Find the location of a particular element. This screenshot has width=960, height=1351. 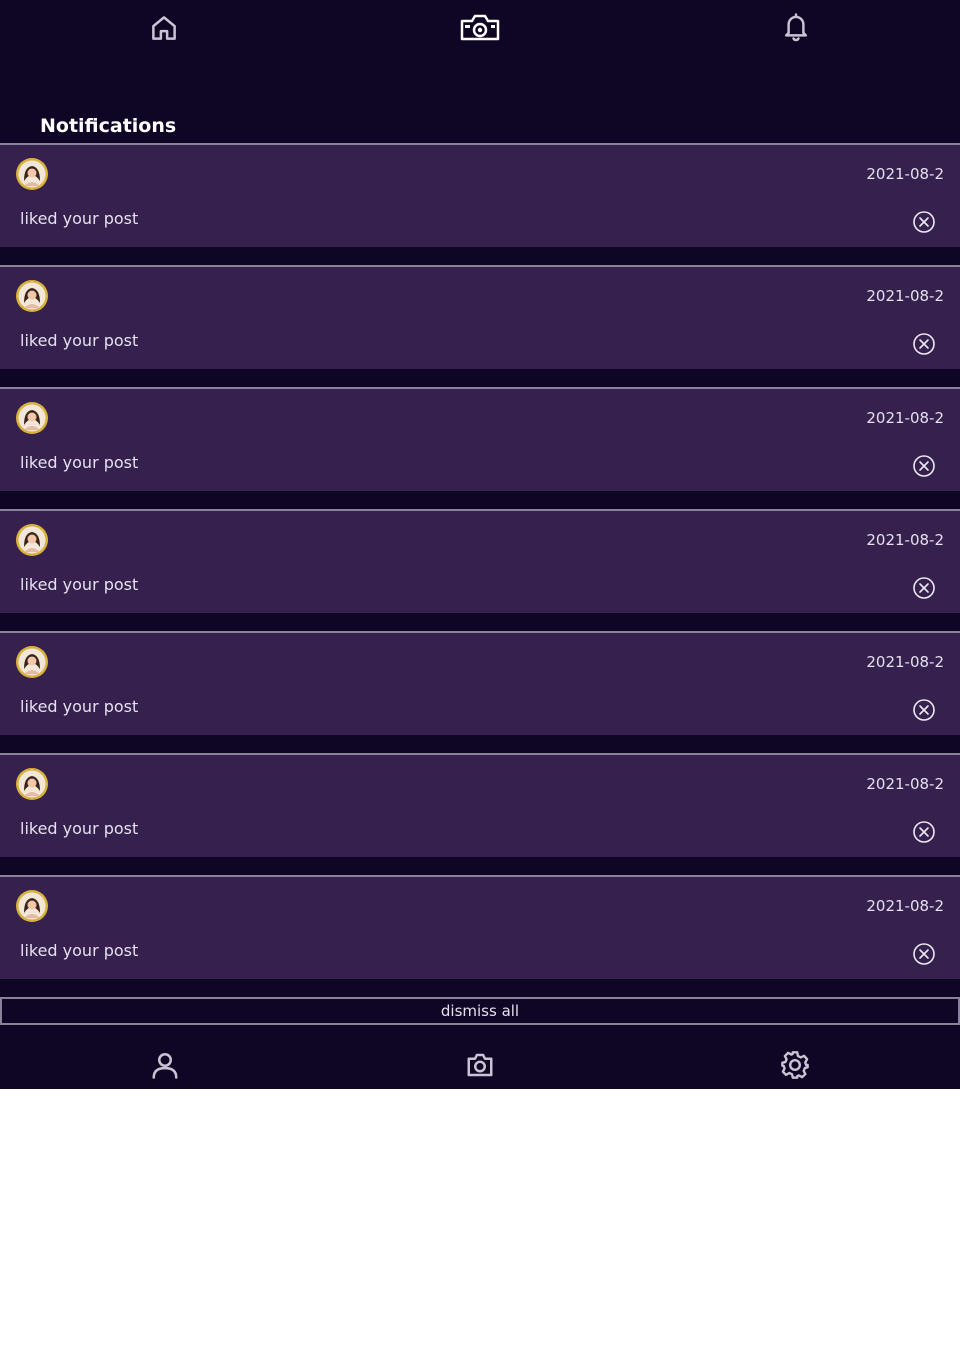

home-icon is located at coordinates (164, 28).